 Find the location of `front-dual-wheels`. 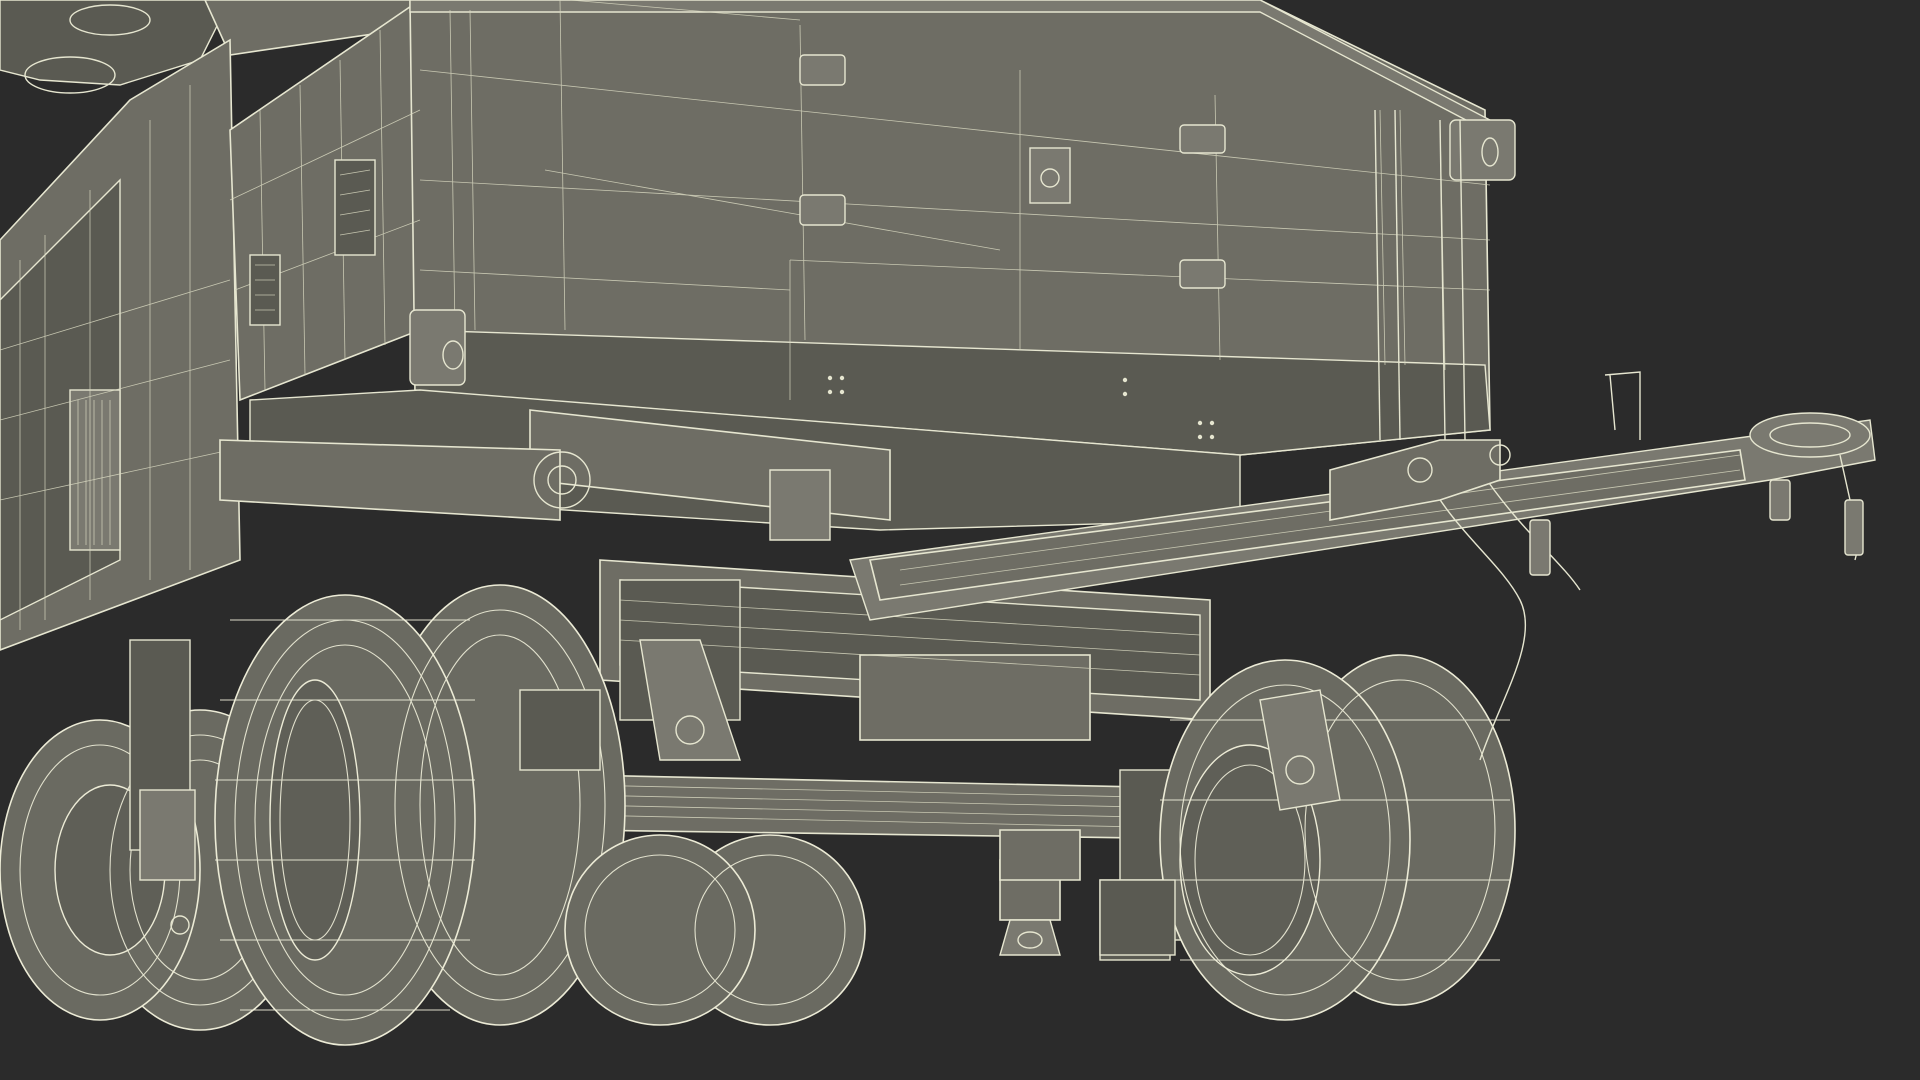

front-dual-wheels is located at coordinates (420, 815).